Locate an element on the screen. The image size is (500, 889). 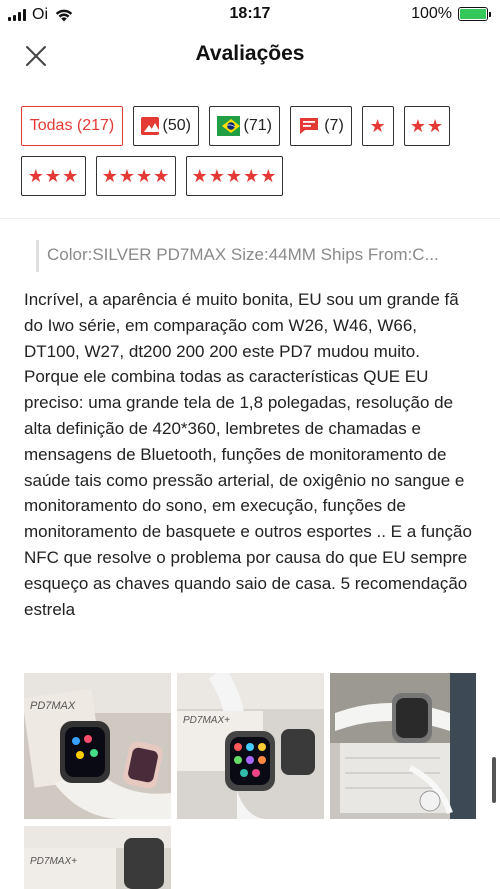
review-photo-2-image: PD7MAX+ is located at coordinates (250, 746).